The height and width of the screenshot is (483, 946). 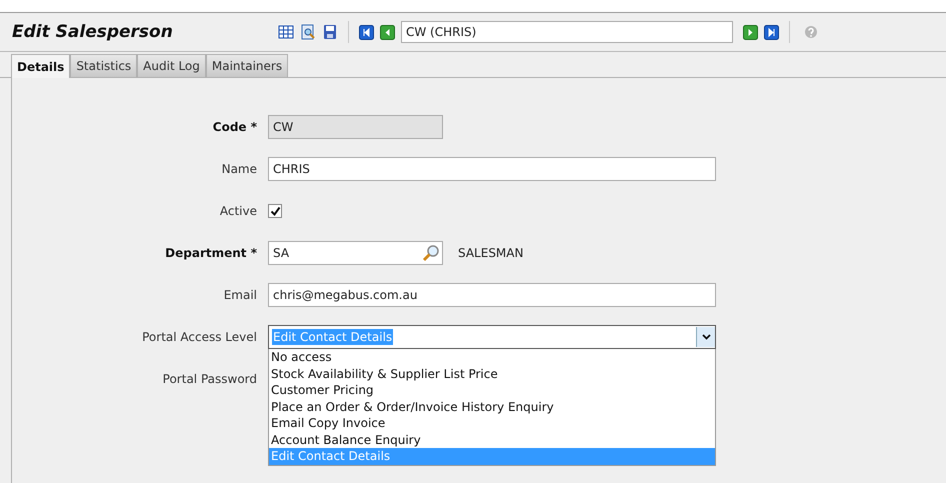 What do you see at coordinates (492, 440) in the screenshot?
I see `dropdown-option: Account Balance Enquiry` at bounding box center [492, 440].